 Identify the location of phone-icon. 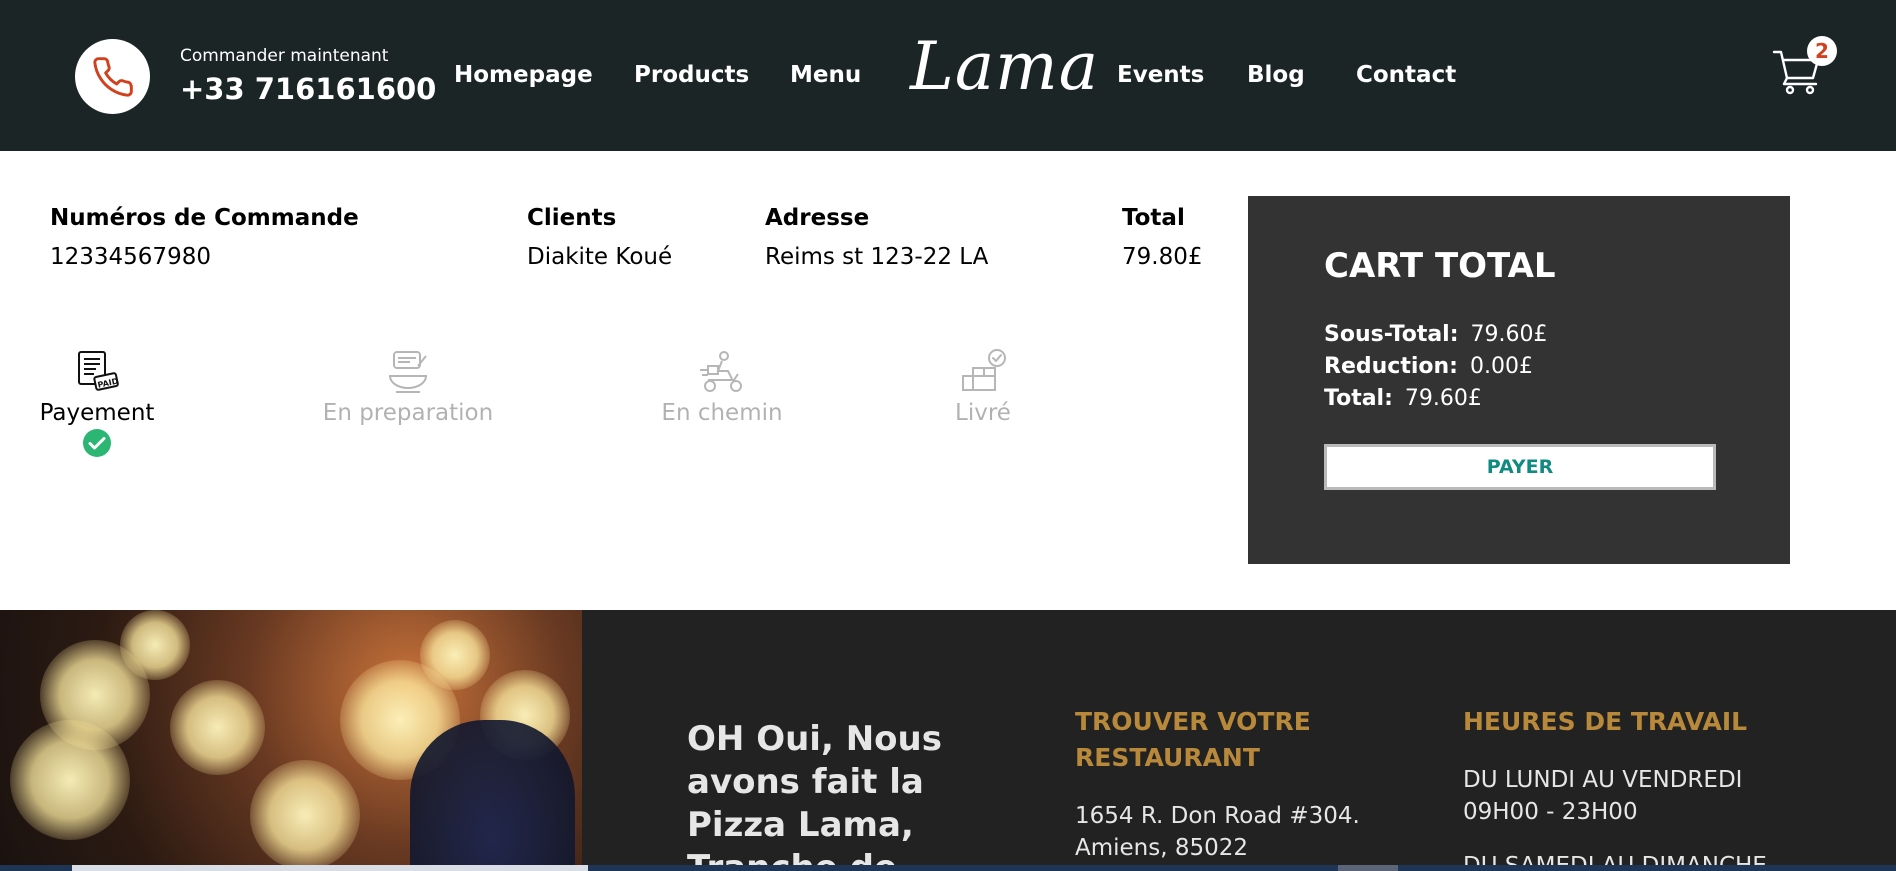
(112, 76).